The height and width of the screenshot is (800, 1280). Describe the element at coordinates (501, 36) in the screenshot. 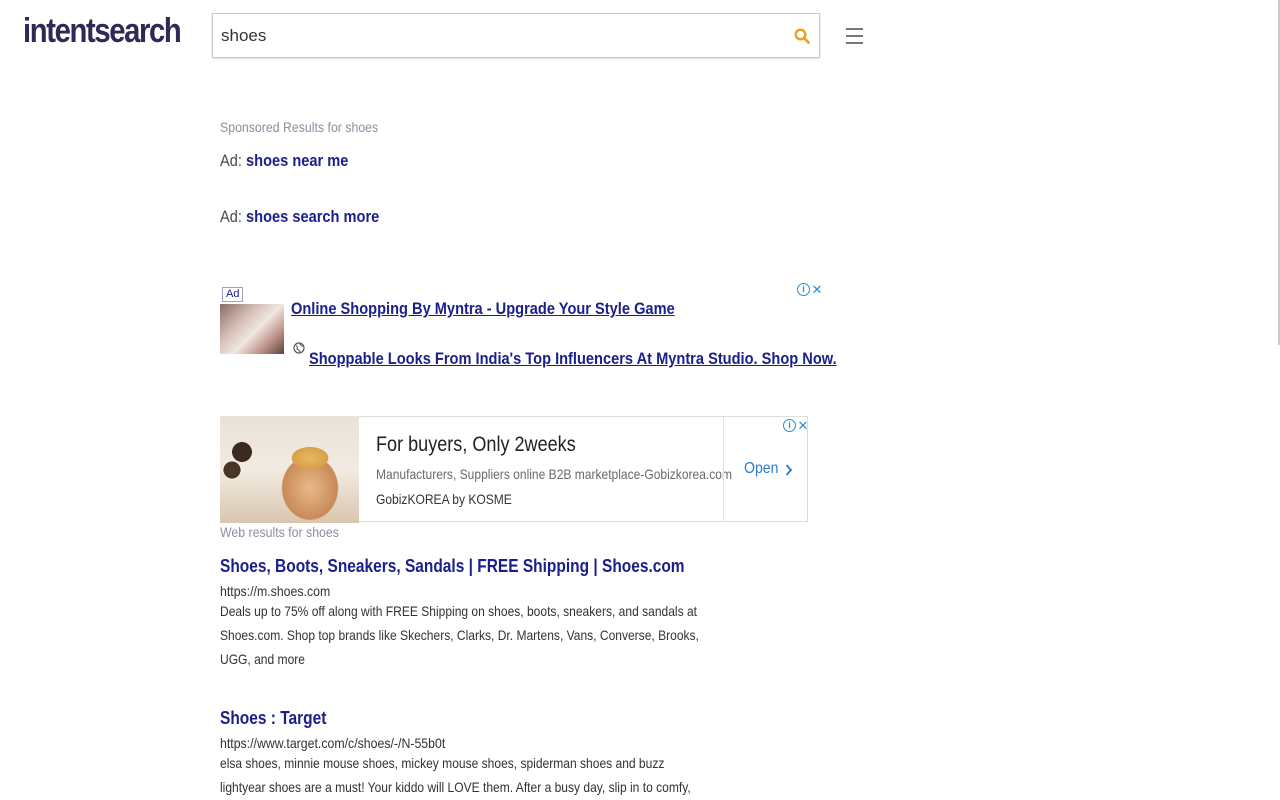

I see `search-input` at that location.